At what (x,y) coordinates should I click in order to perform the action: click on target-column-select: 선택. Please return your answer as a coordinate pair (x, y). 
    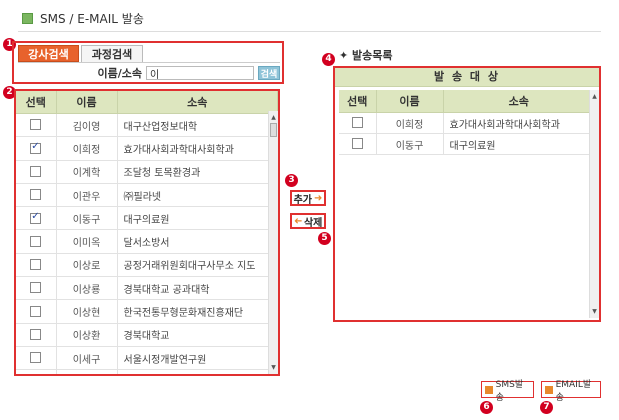
    Looking at the image, I should click on (358, 101).